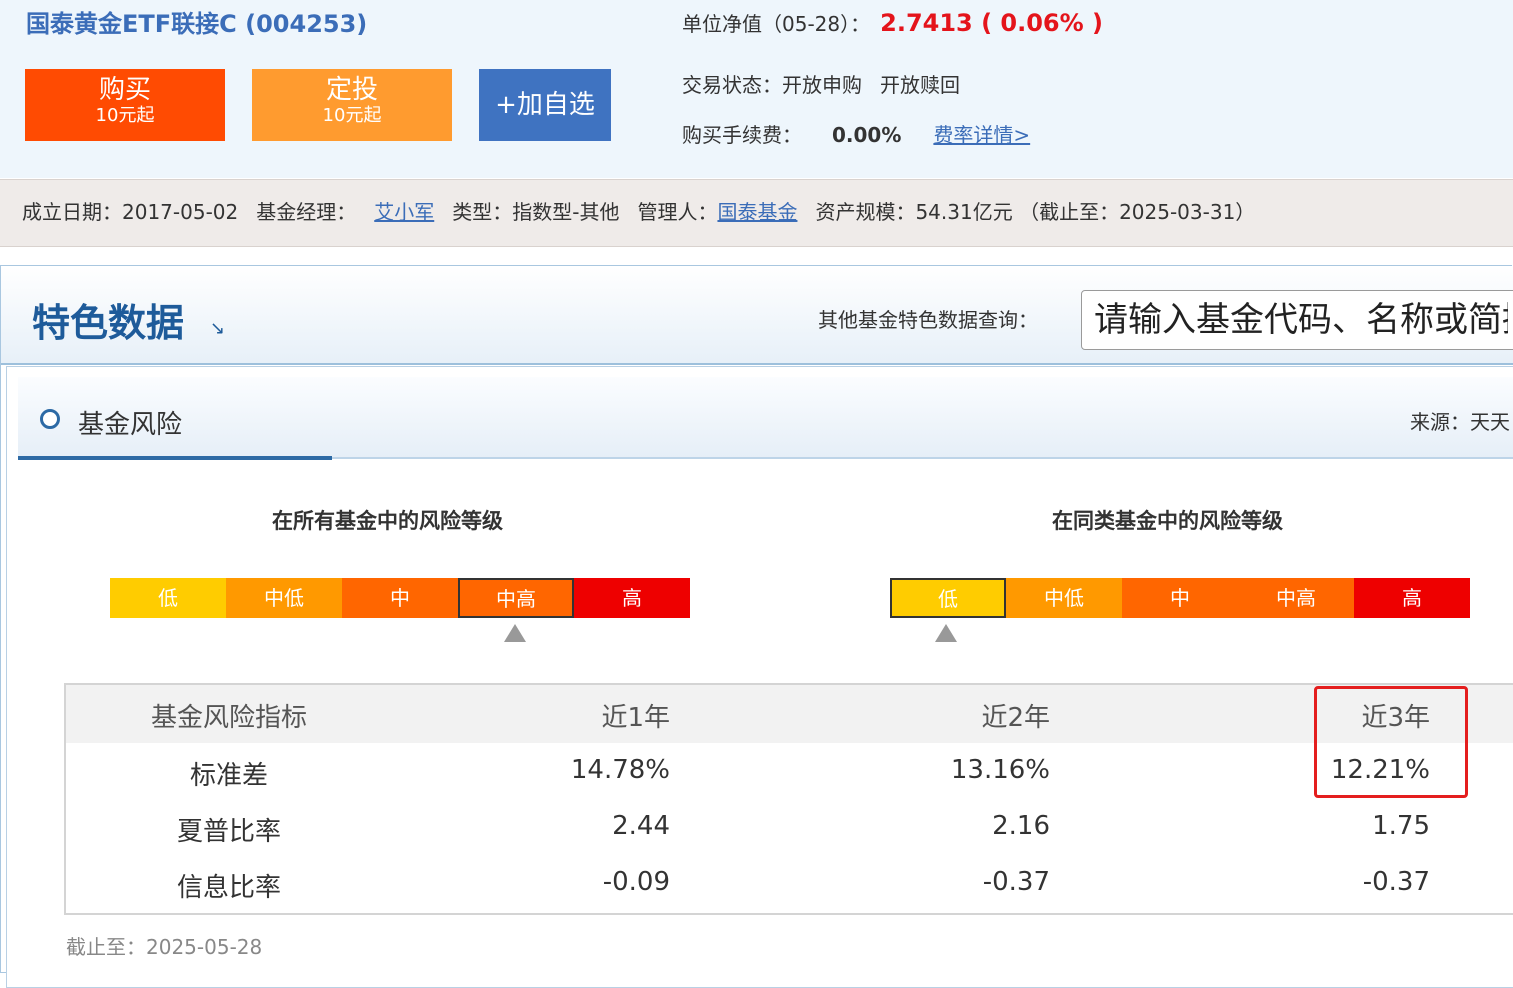 Image resolution: width=1513 pixels, height=988 pixels. What do you see at coordinates (1000, 770) in the screenshot?
I see `std-dev-2y: 13.16%` at bounding box center [1000, 770].